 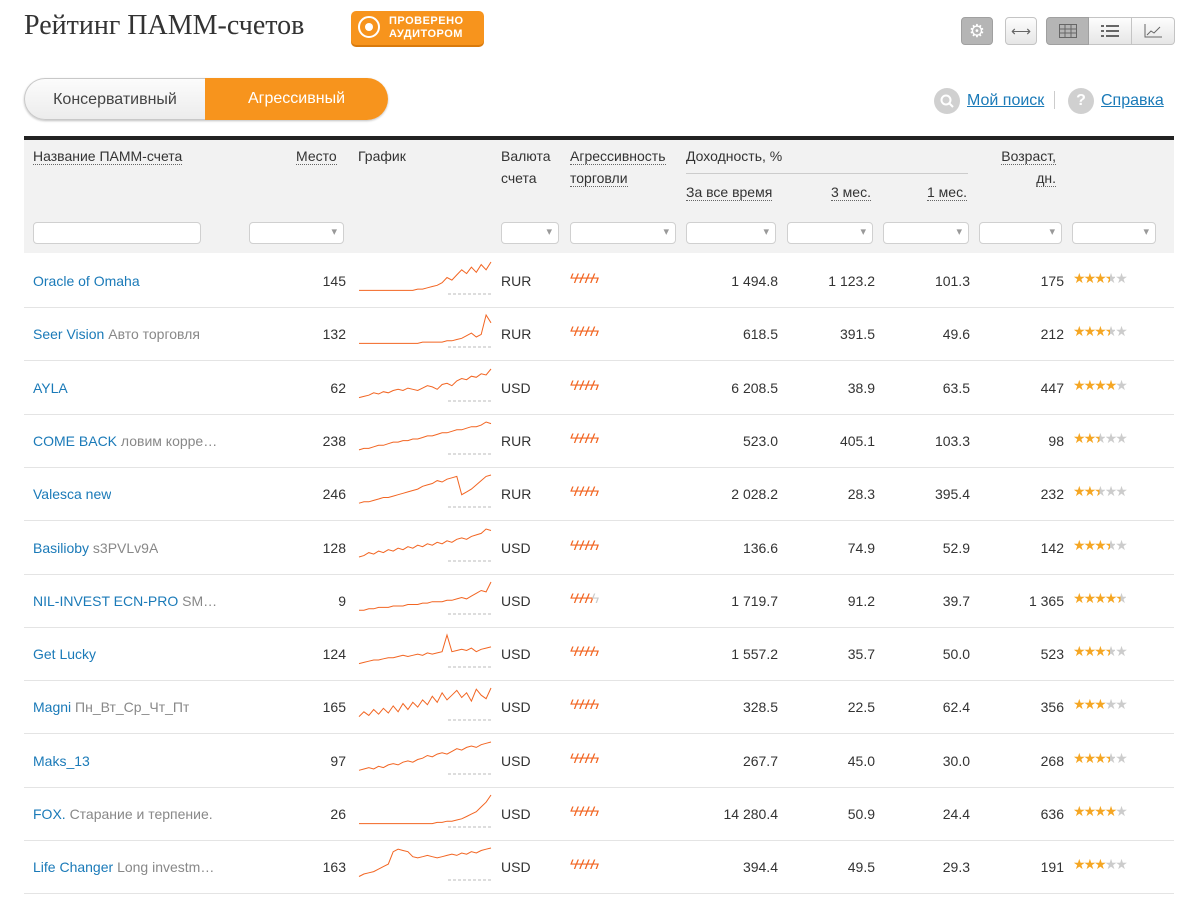 I want to click on account-name-link: Oracle of Omaha, so click(x=86, y=281).